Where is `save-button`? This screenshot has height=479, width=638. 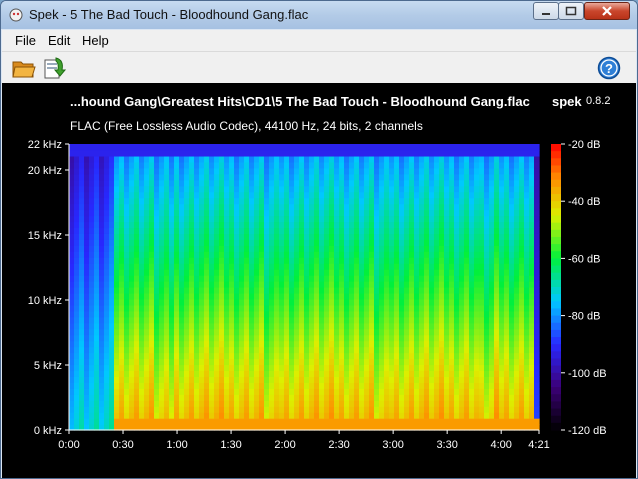 save-button is located at coordinates (55, 68).